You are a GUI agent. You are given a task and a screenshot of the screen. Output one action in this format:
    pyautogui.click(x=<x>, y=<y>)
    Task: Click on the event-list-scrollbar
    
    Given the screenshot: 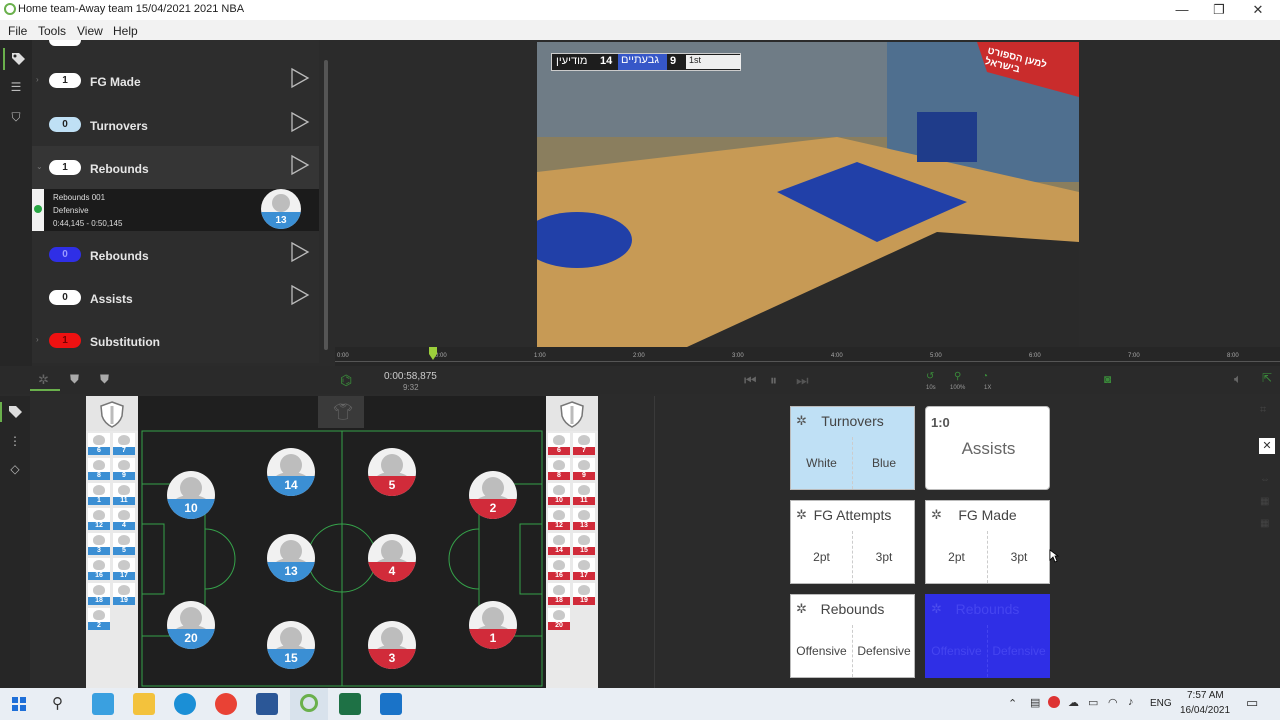 What is the action you would take?
    pyautogui.click(x=326, y=205)
    